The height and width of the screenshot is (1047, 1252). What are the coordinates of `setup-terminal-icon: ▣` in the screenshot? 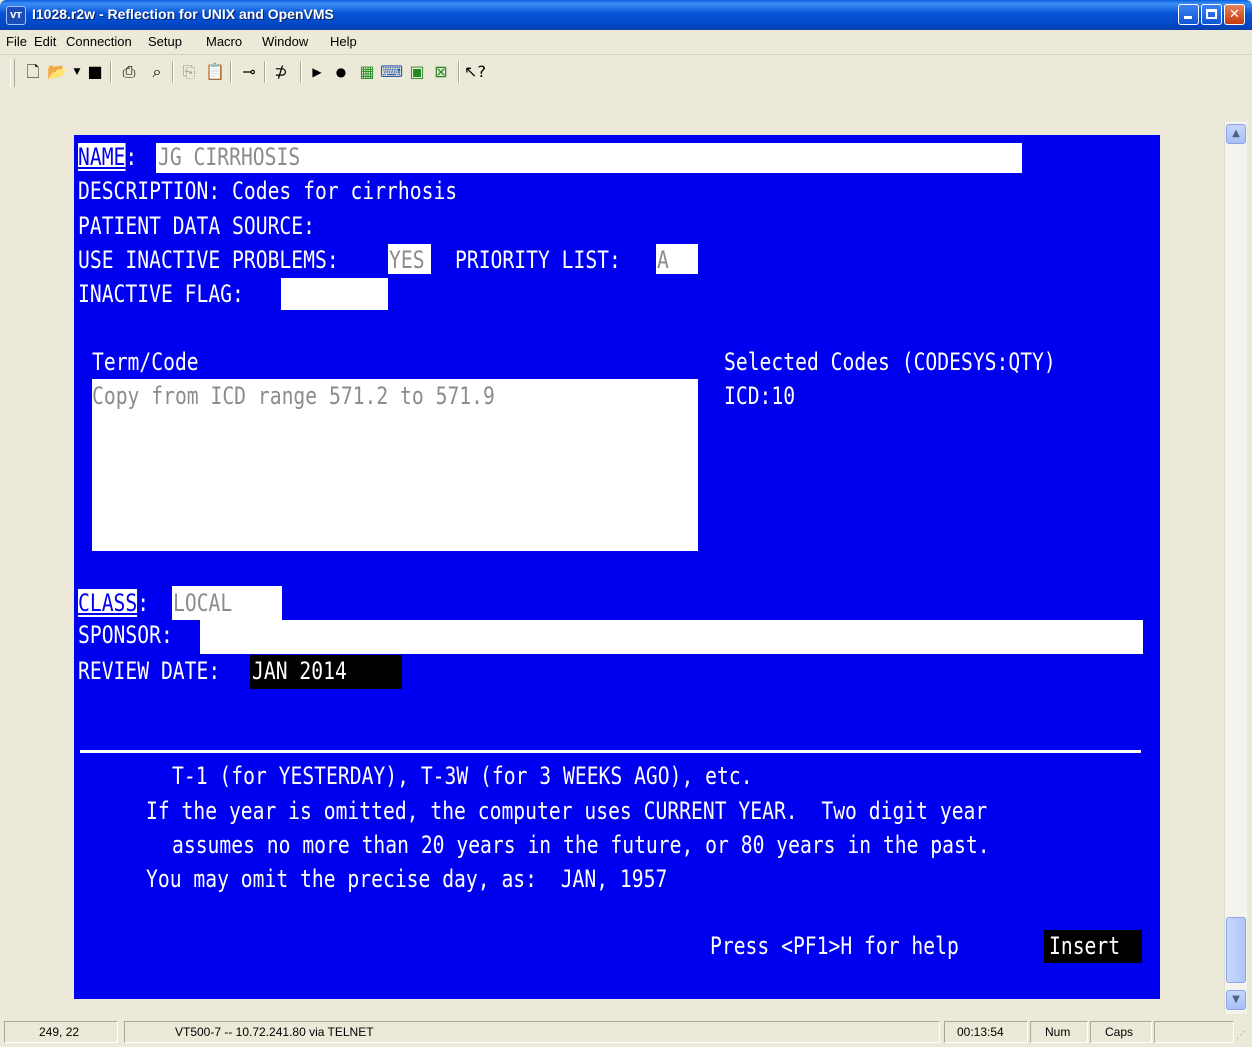 It's located at (417, 72).